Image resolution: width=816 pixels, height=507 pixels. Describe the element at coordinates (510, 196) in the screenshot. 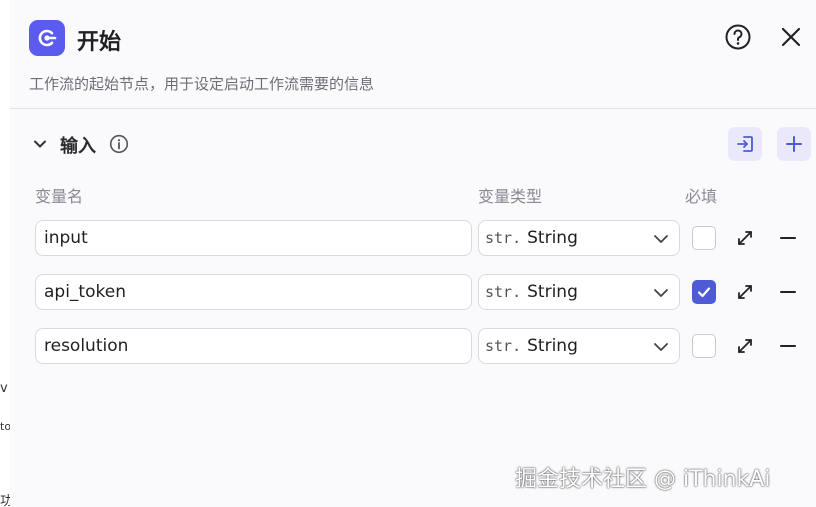

I see `column-header-type: 变量类型` at that location.